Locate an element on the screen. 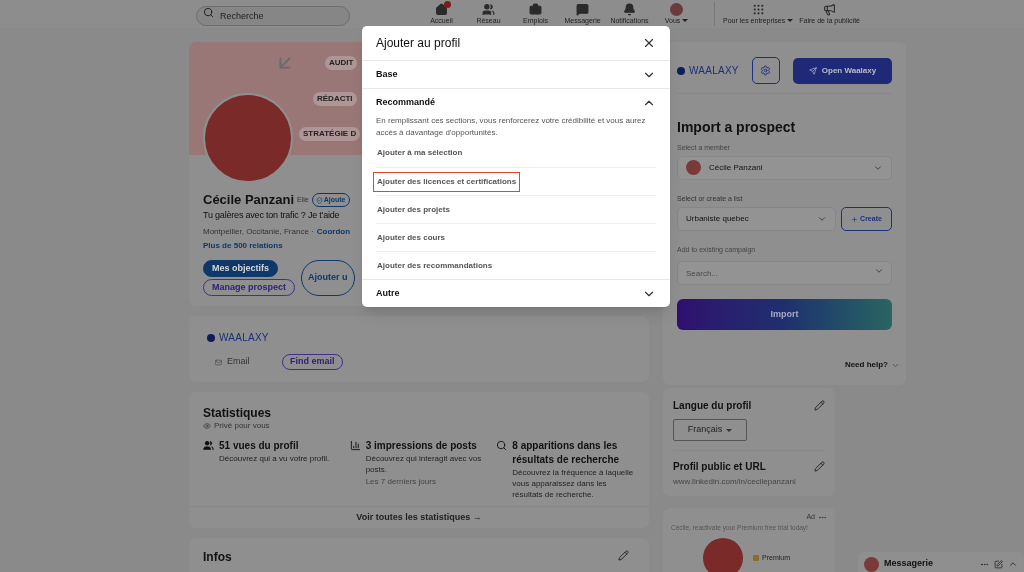 This screenshot has width=1024, height=572. profile-photo is located at coordinates (723, 555).